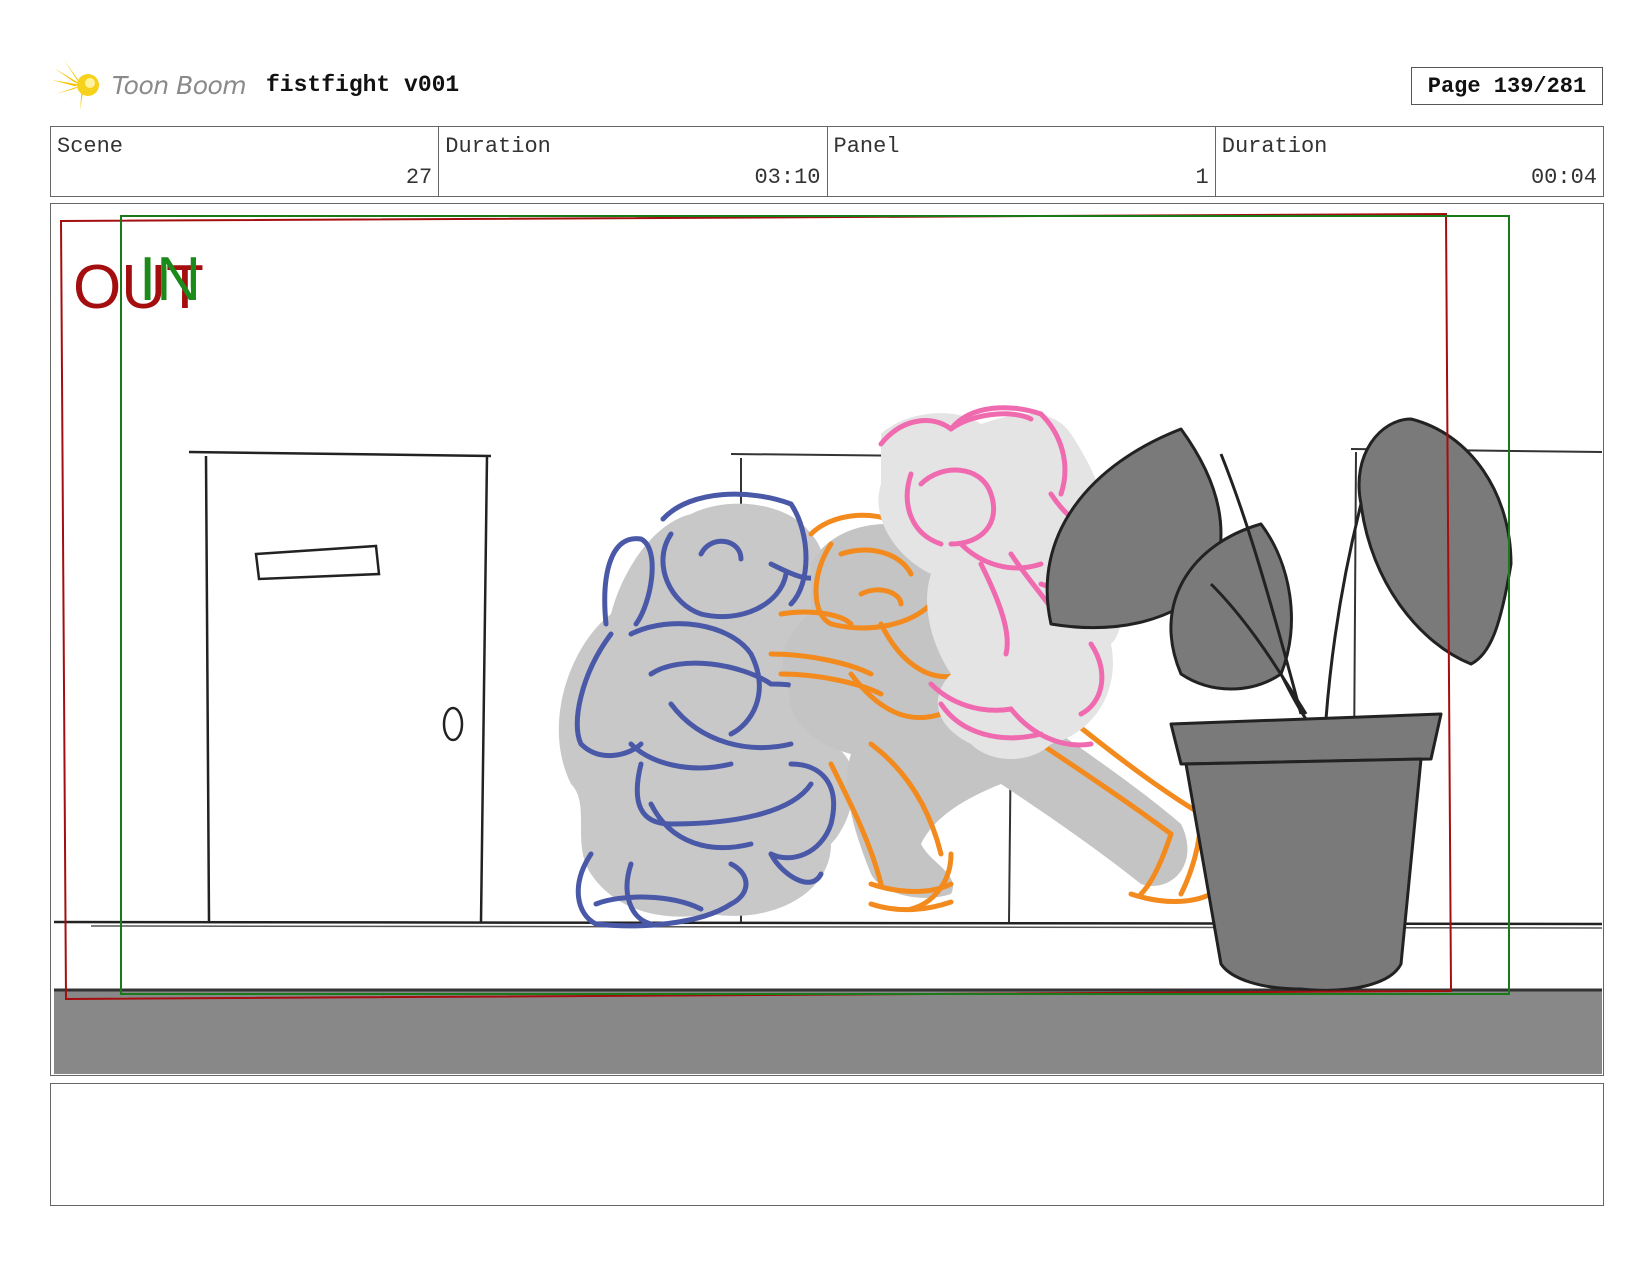 The height and width of the screenshot is (1276, 1648). Describe the element at coordinates (363, 85) in the screenshot. I see `document-title: fistfight v001` at that location.